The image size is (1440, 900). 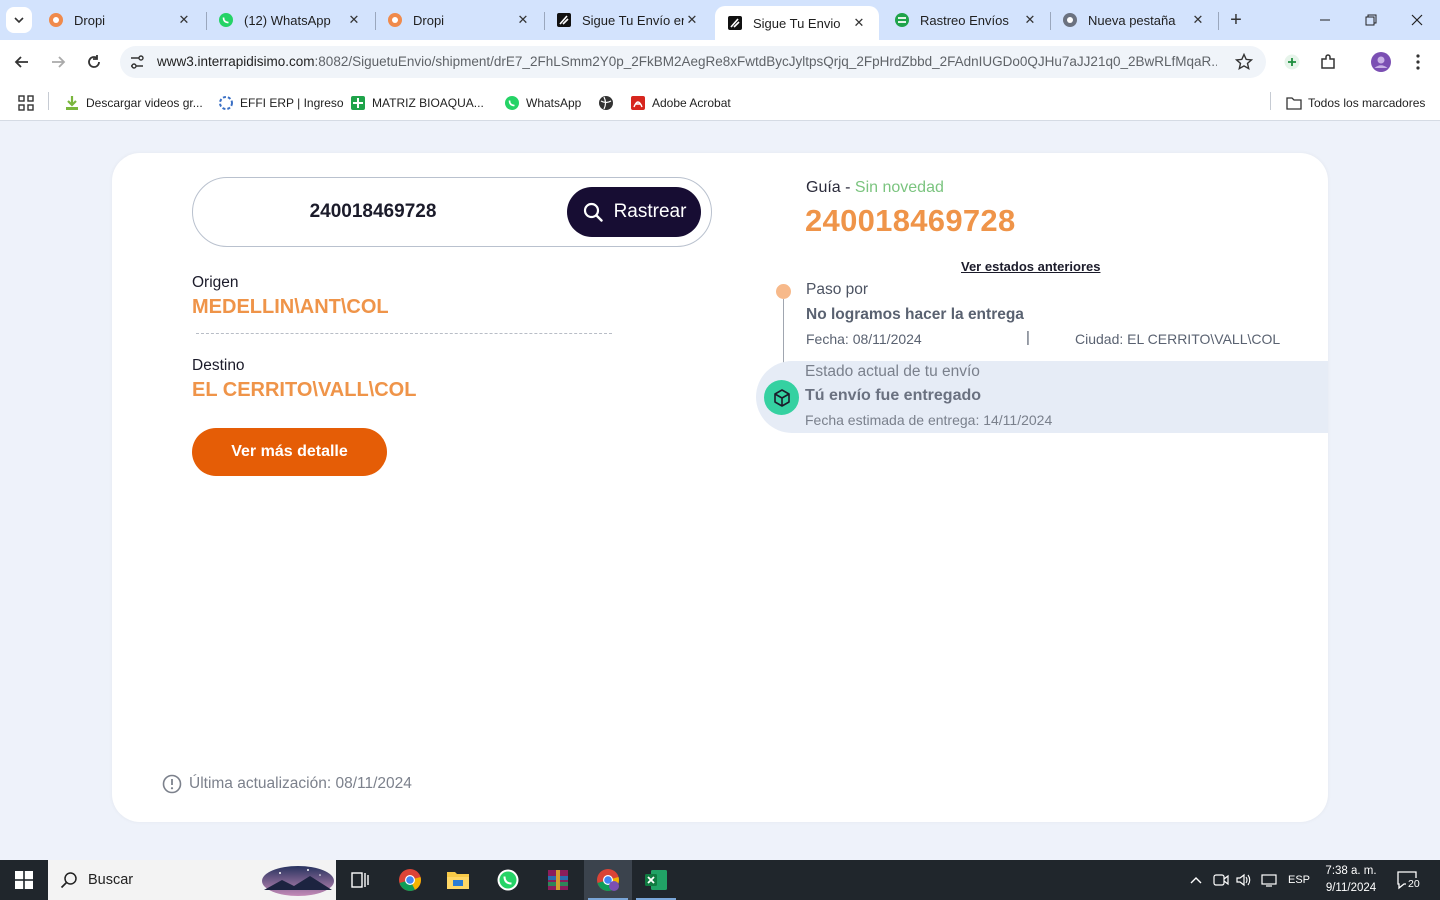 I want to click on close-window-button, so click(x=1417, y=20).